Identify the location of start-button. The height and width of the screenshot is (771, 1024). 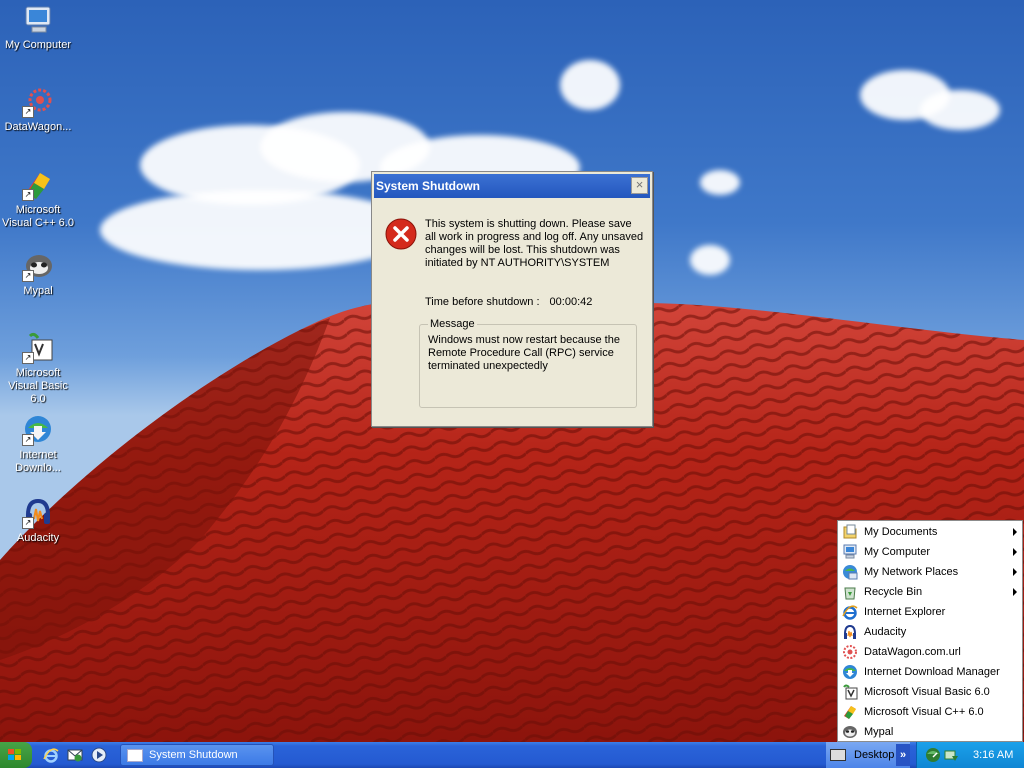
(16, 755).